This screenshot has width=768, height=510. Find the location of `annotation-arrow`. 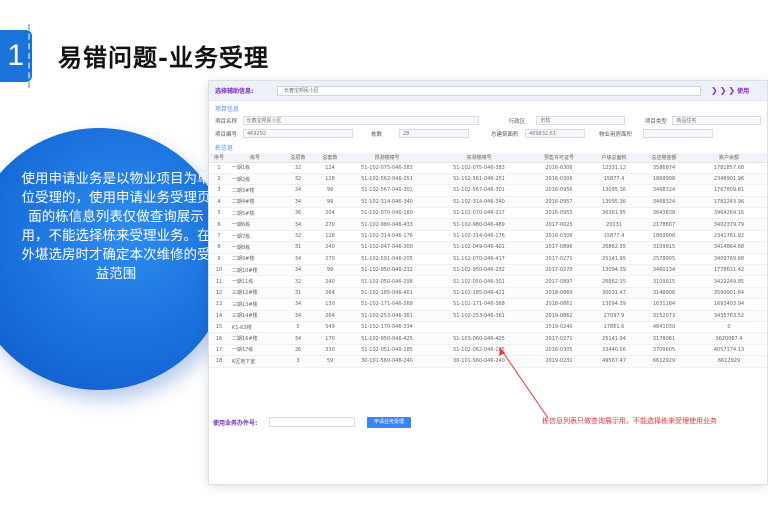

annotation-arrow is located at coordinates (524, 383).